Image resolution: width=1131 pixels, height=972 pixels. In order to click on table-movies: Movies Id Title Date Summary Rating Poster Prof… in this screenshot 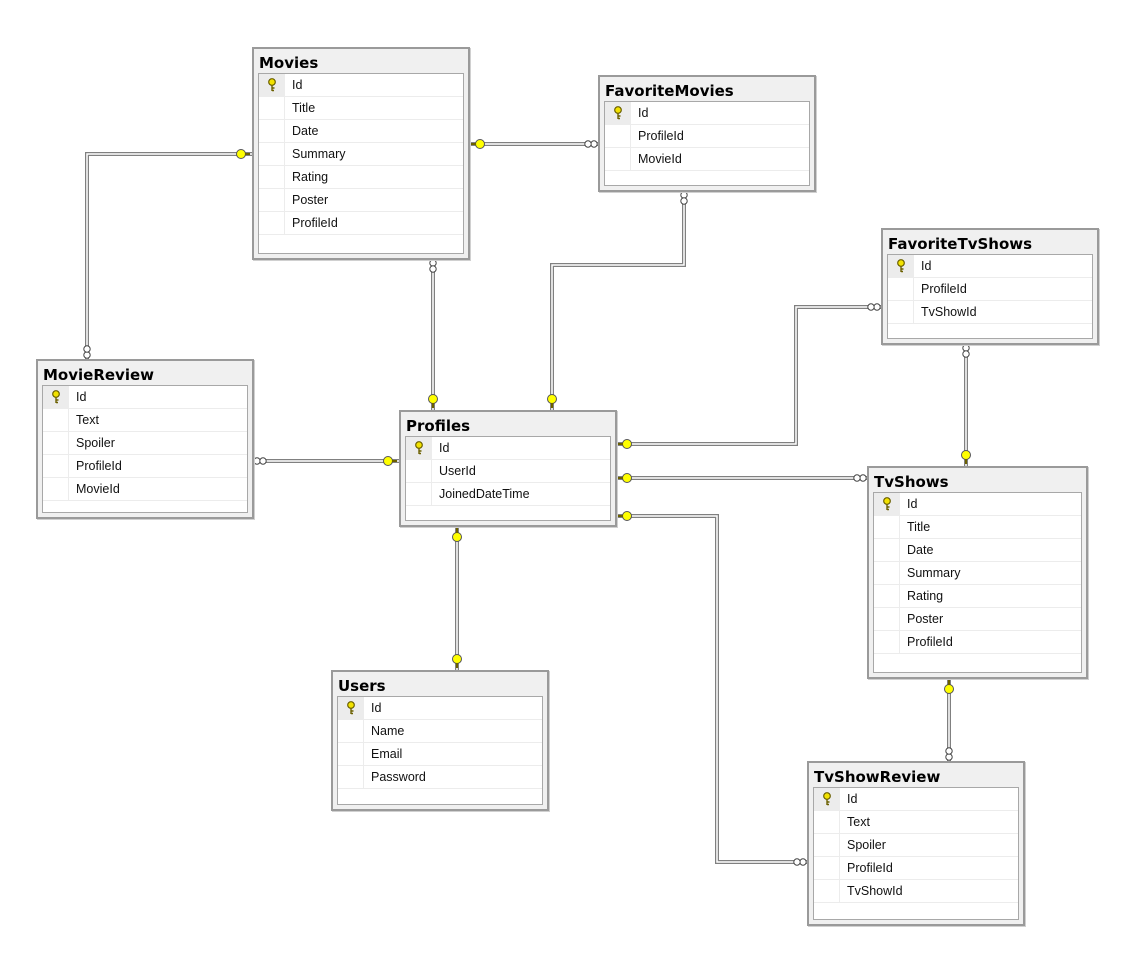, I will do `click(361, 153)`.